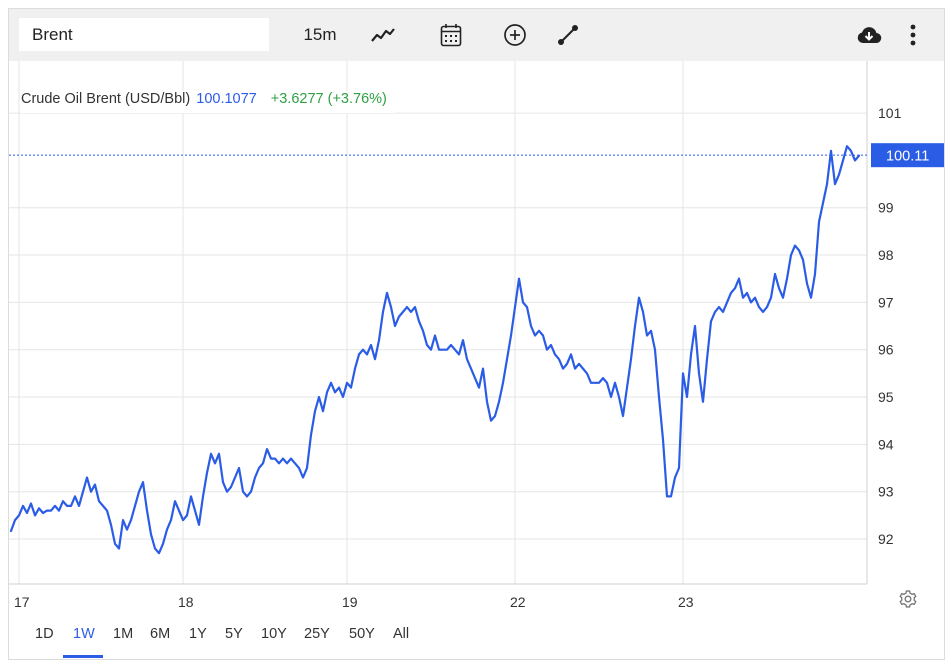 The width and height of the screenshot is (951, 663). Describe the element at coordinates (198, 634) in the screenshot. I see `period-1y: 1Y` at that location.